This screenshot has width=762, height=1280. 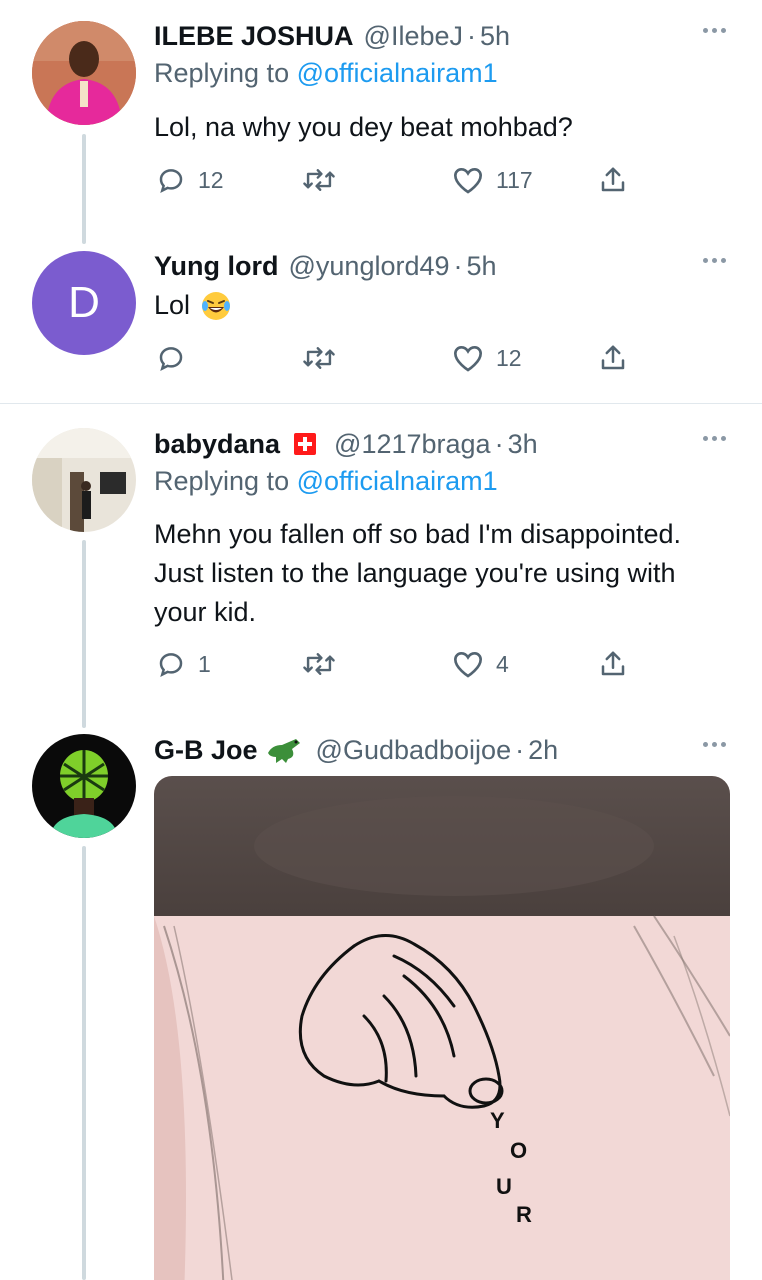 I want to click on like-button: 4, so click(x=480, y=664).